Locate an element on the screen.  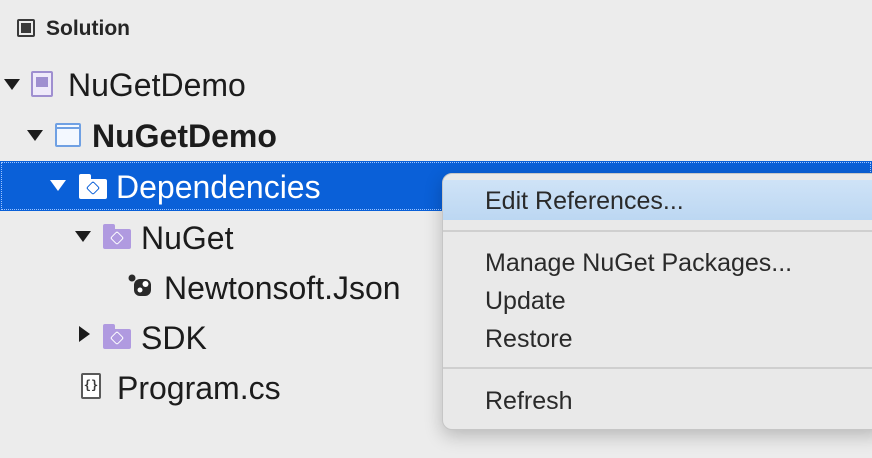
sdk-folder-icon is located at coordinates (117, 336).